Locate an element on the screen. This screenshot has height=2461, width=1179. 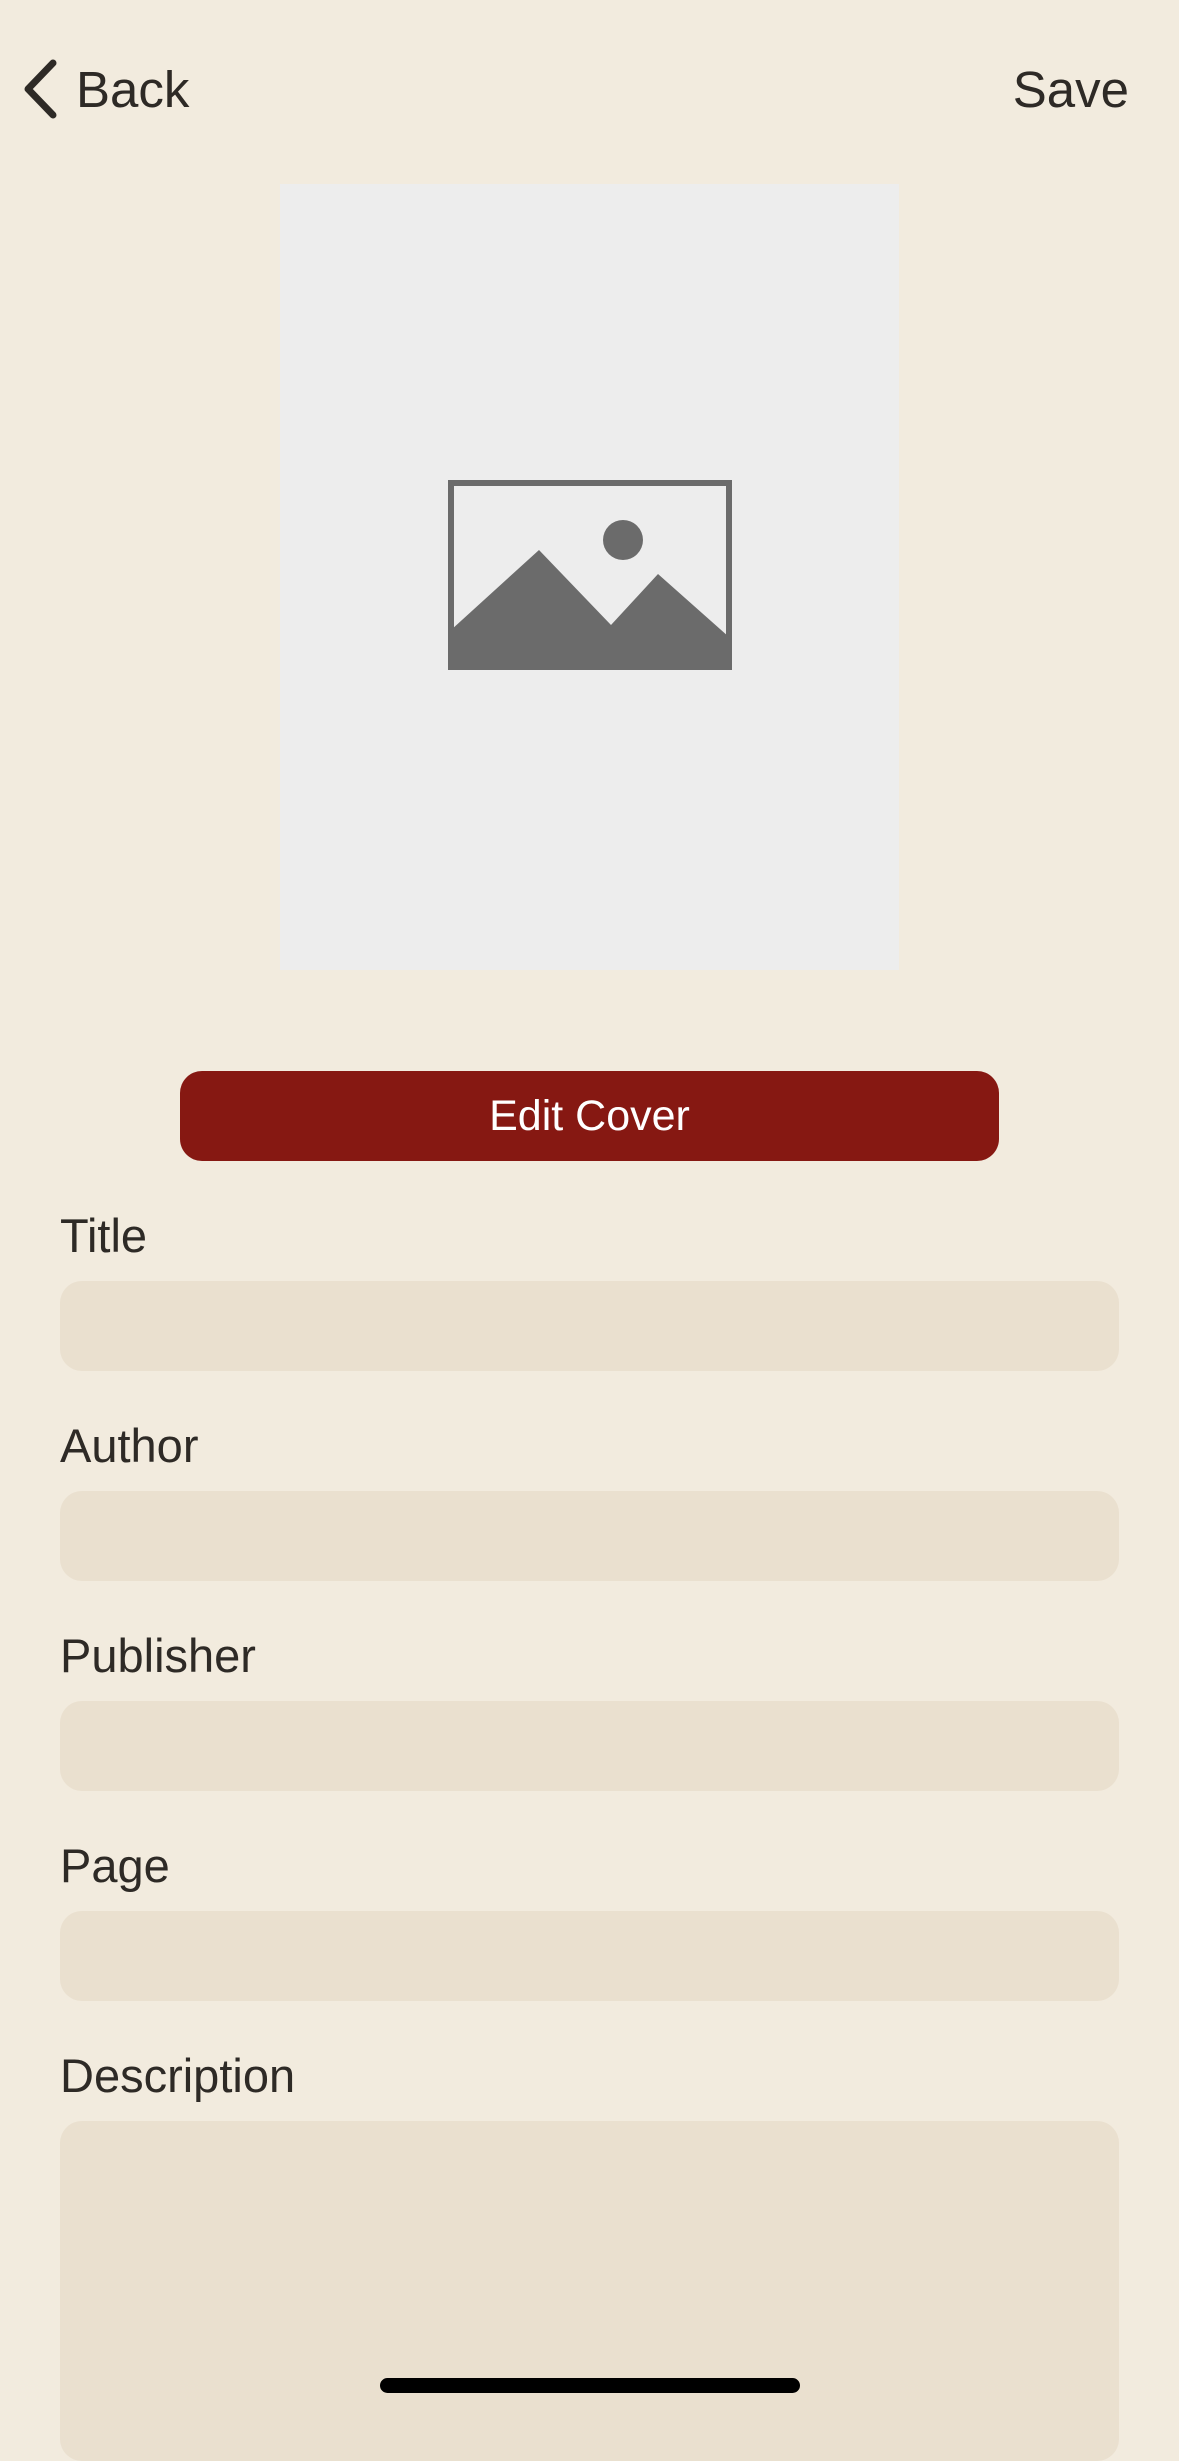
home-indicator is located at coordinates (590, 2385).